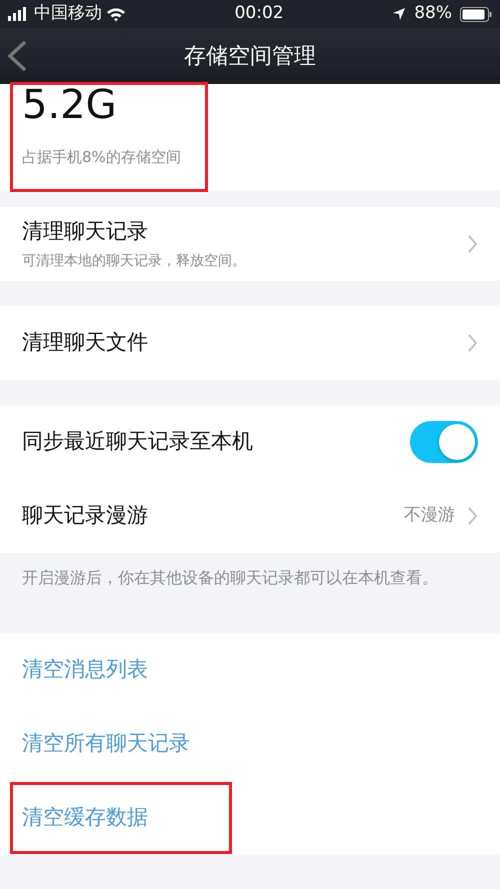  Describe the element at coordinates (85, 342) in the screenshot. I see `row-title: 清理聊天文件` at that location.